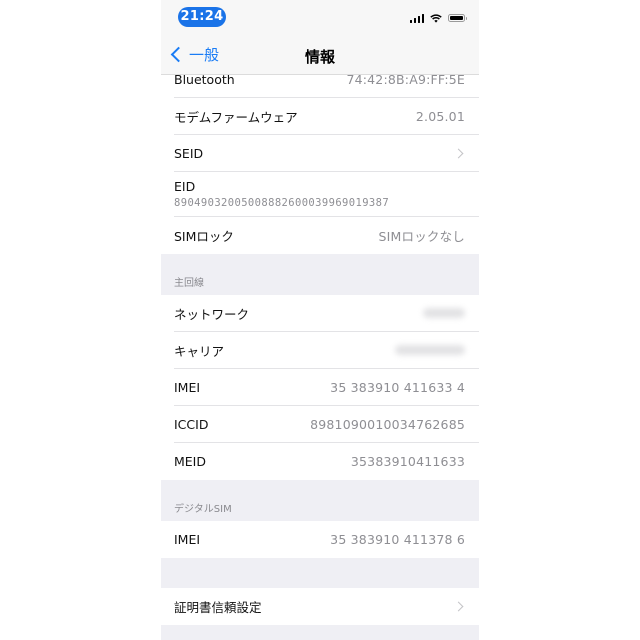  What do you see at coordinates (199, 351) in the screenshot?
I see `row-label: キャリア` at bounding box center [199, 351].